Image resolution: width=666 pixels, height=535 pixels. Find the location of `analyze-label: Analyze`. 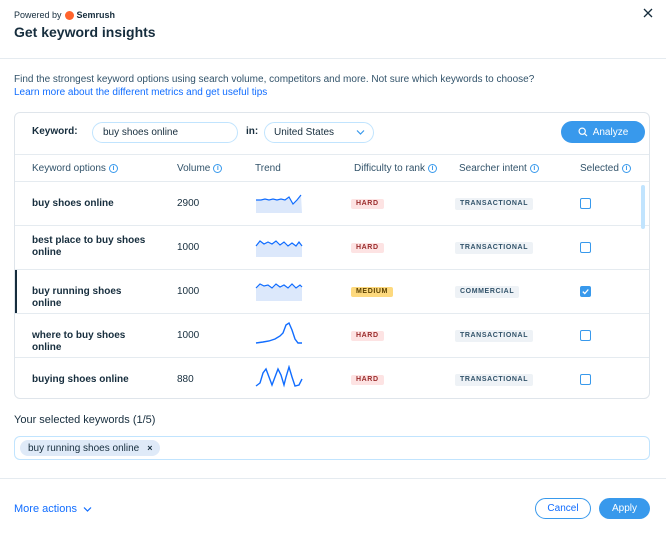

analyze-label: Analyze is located at coordinates (610, 132).